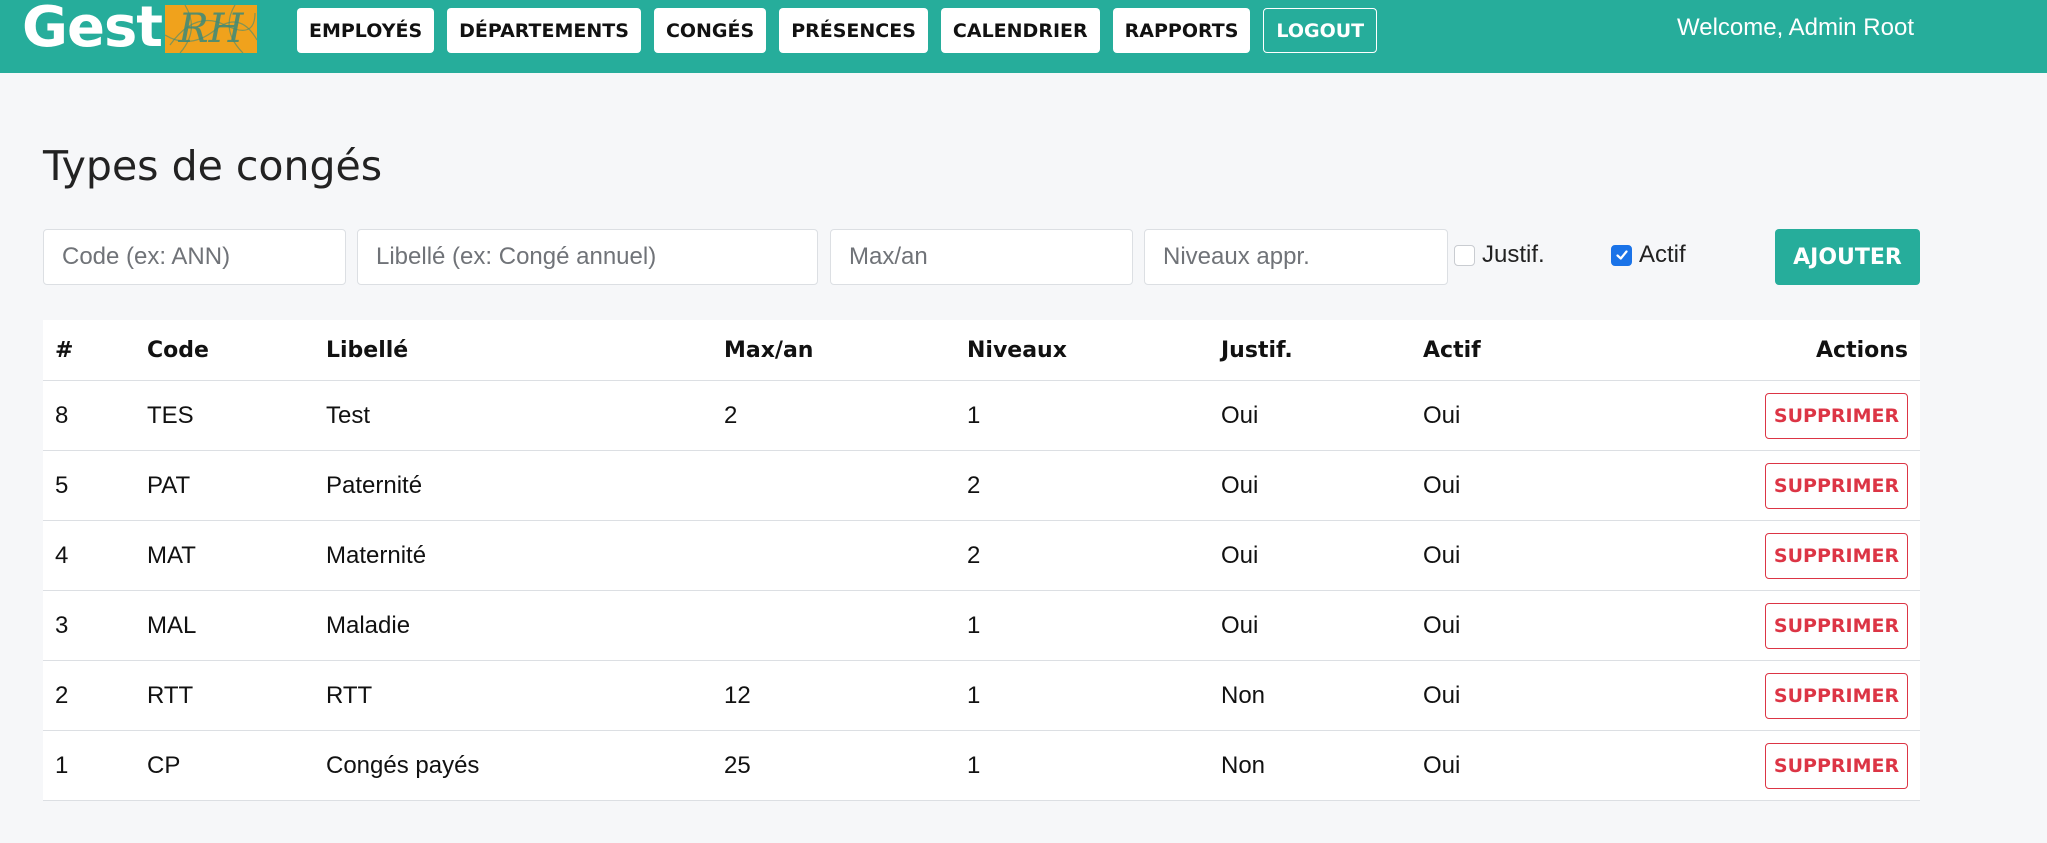  I want to click on max-per-year-input, so click(981, 257).